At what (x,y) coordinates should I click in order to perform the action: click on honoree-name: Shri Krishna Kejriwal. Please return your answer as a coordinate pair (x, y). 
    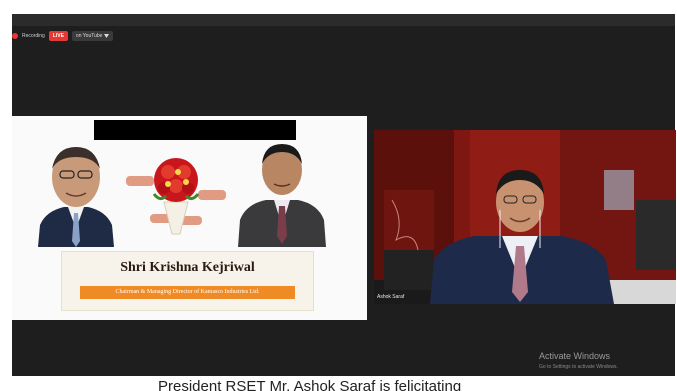
    Looking at the image, I should click on (187, 267).